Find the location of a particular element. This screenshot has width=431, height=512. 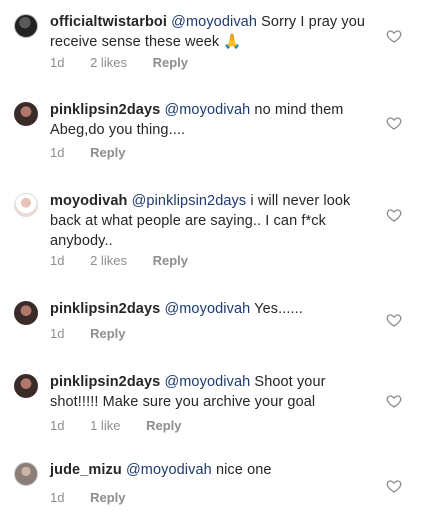

comment-username: moyodivah is located at coordinates (88, 201).